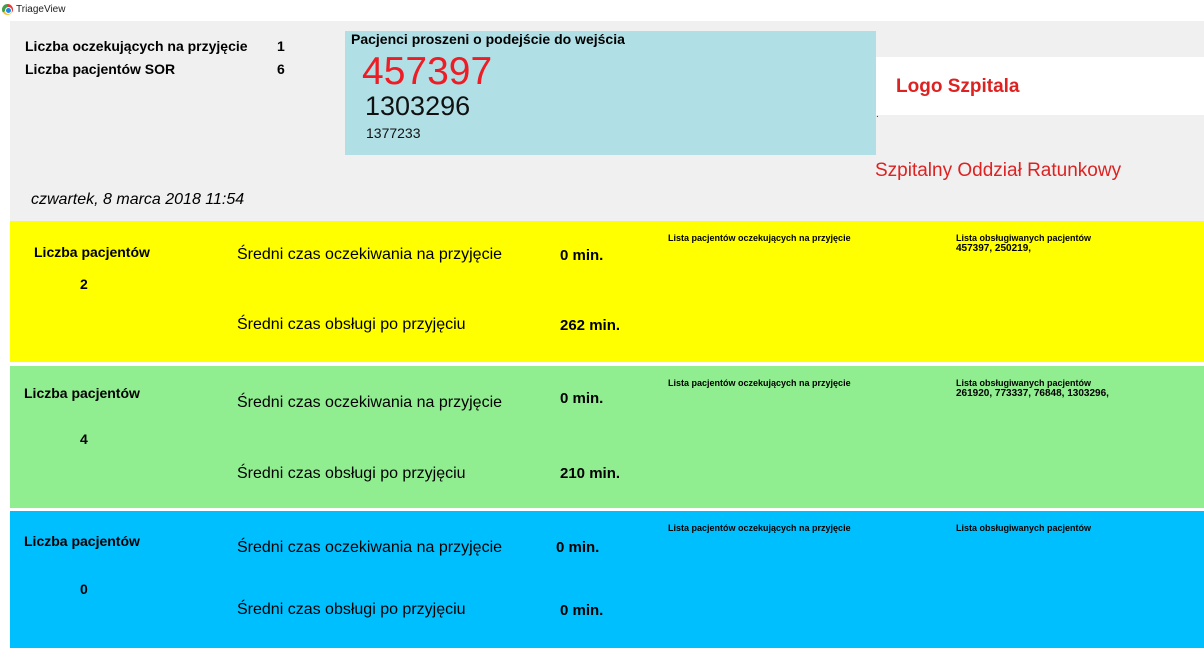 Image resolution: width=1204 pixels, height=648 pixels. Describe the element at coordinates (427, 71) in the screenshot. I see `called-patient-primary: 457397` at that location.